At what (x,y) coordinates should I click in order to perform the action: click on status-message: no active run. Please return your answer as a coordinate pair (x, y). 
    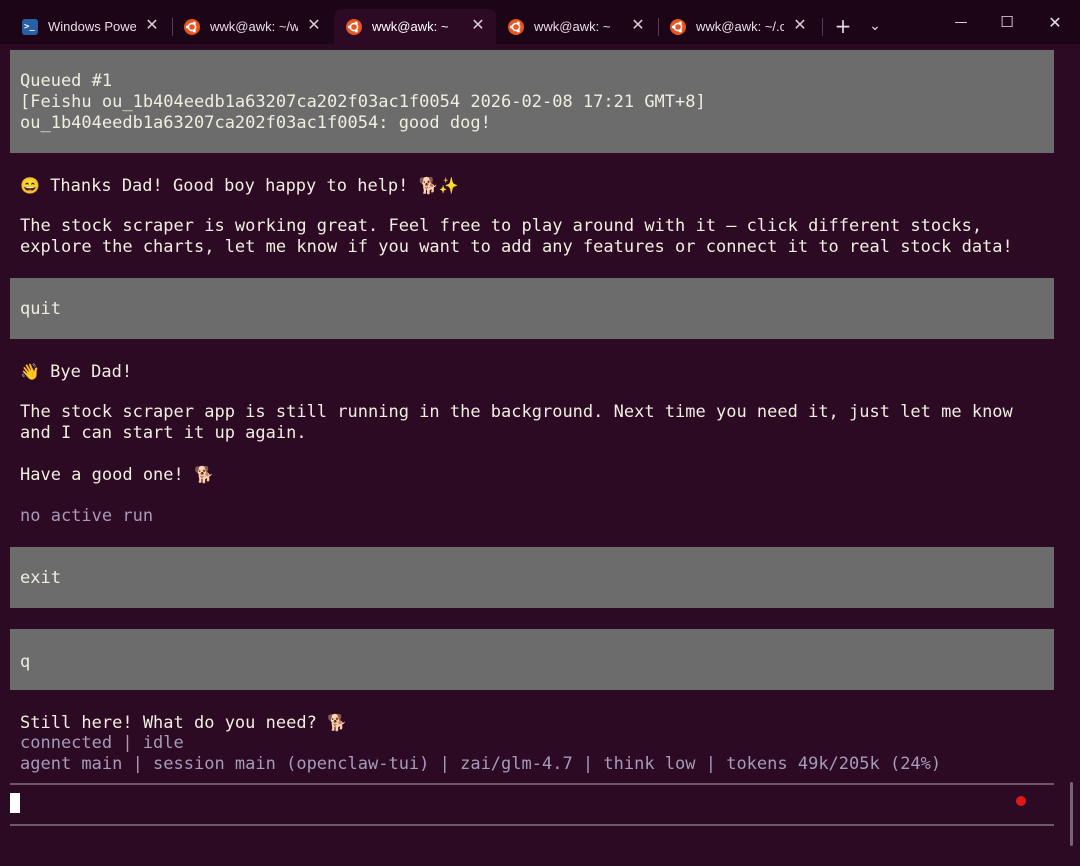
    Looking at the image, I should click on (87, 516).